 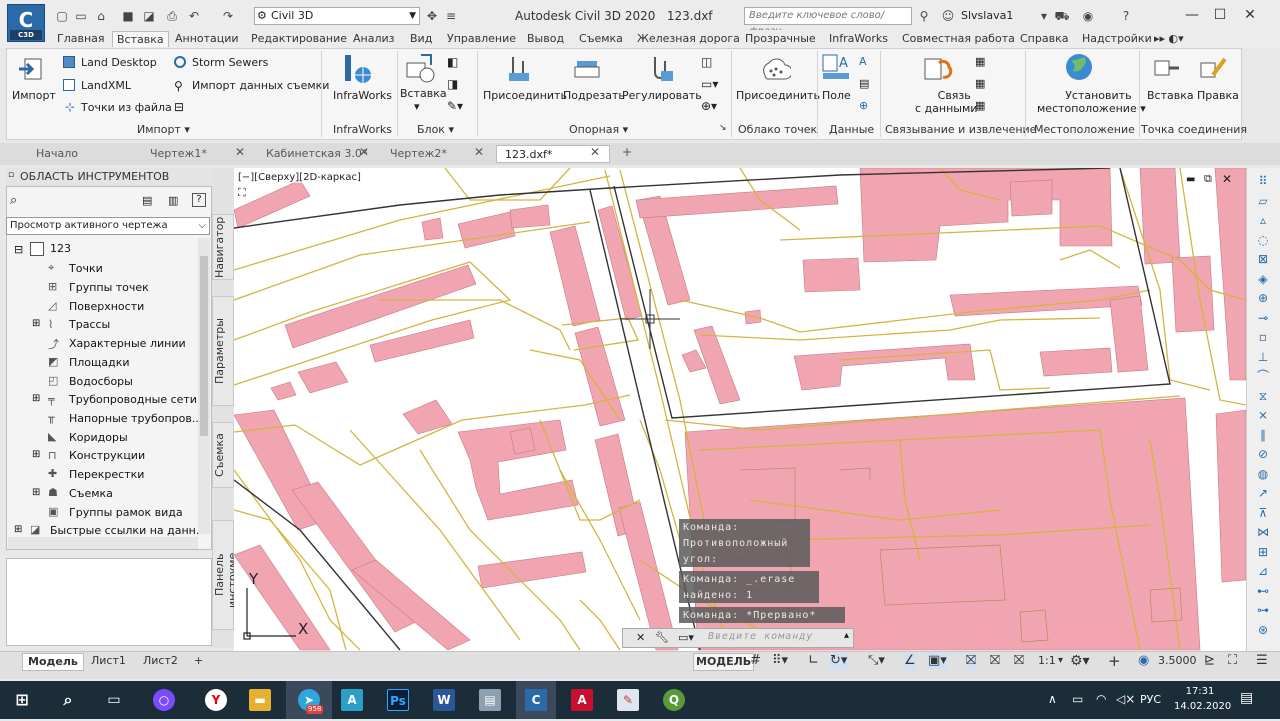 What do you see at coordinates (1047, 661) in the screenshot?
I see `annotation-scale-value: 1:1` at bounding box center [1047, 661].